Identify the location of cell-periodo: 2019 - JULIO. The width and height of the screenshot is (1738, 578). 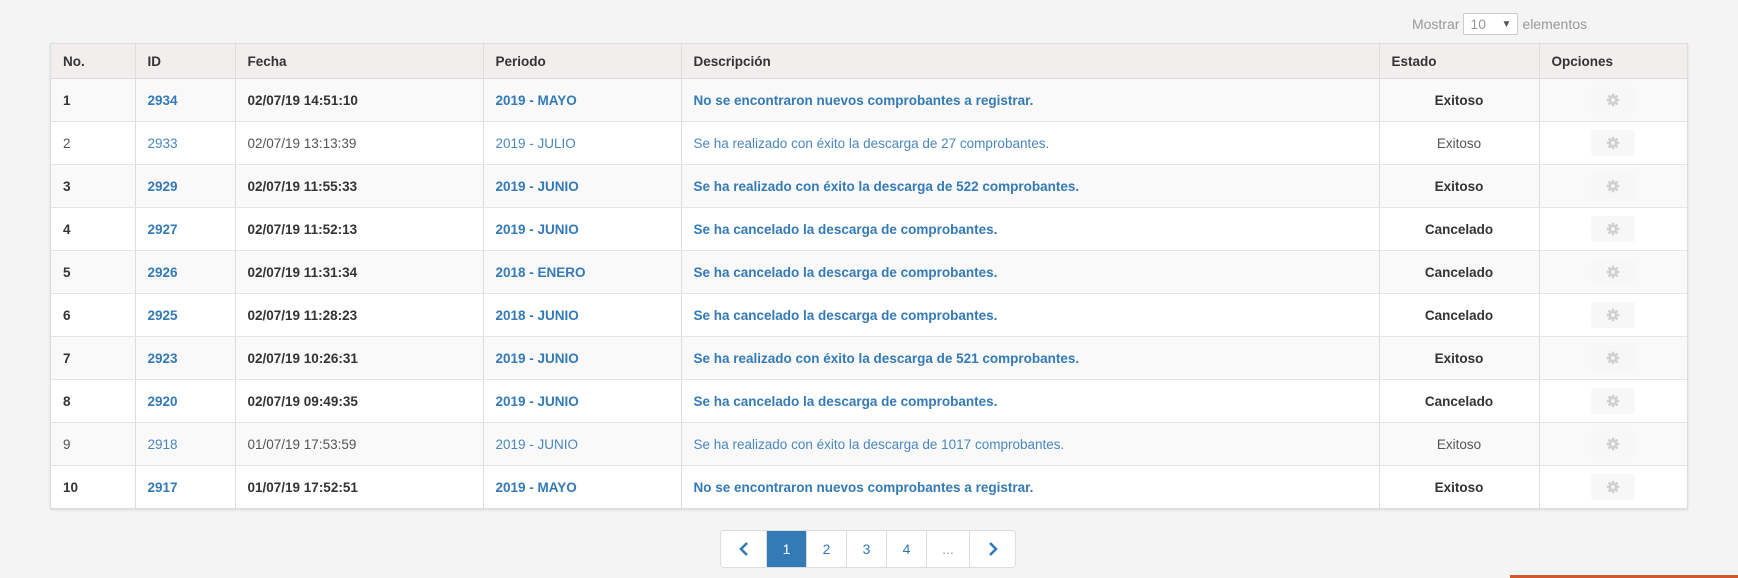
(582, 143).